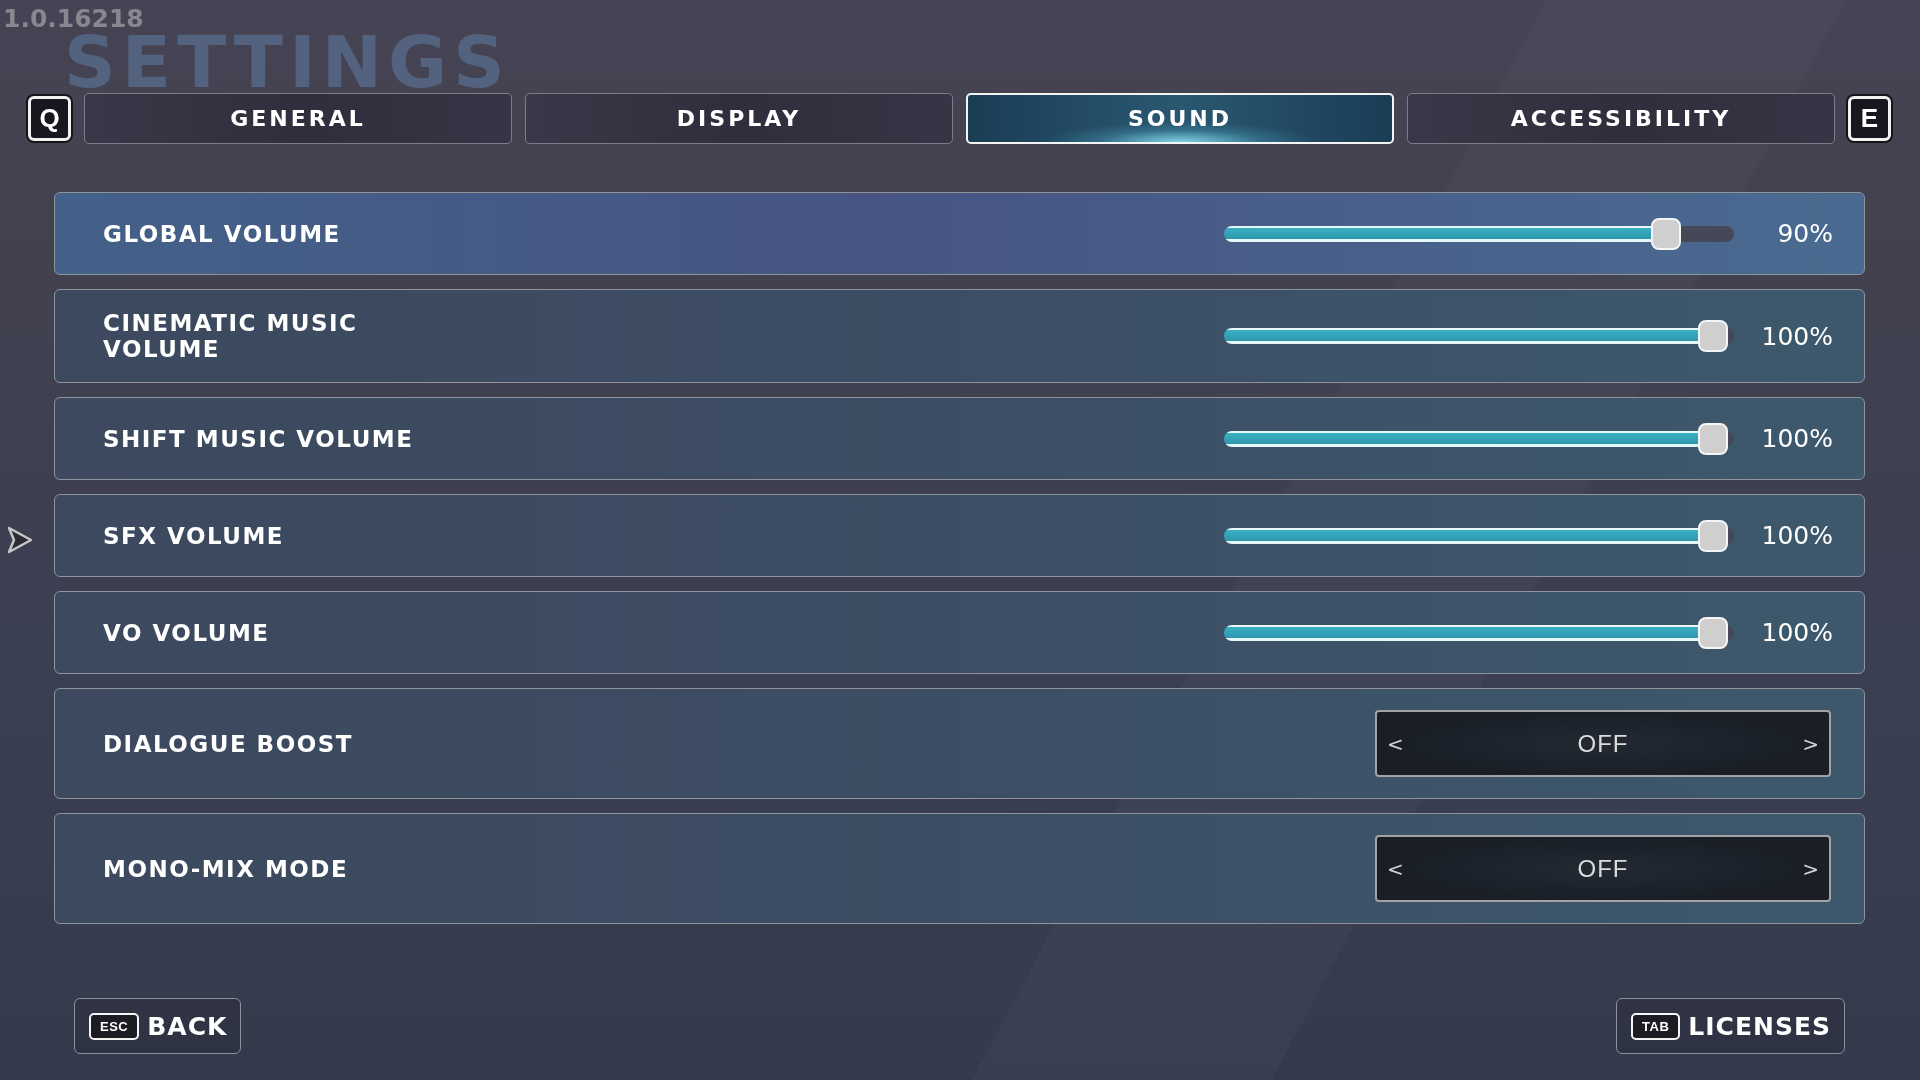 The height and width of the screenshot is (1080, 1920). What do you see at coordinates (1180, 118) in the screenshot?
I see `tab: SOUND` at bounding box center [1180, 118].